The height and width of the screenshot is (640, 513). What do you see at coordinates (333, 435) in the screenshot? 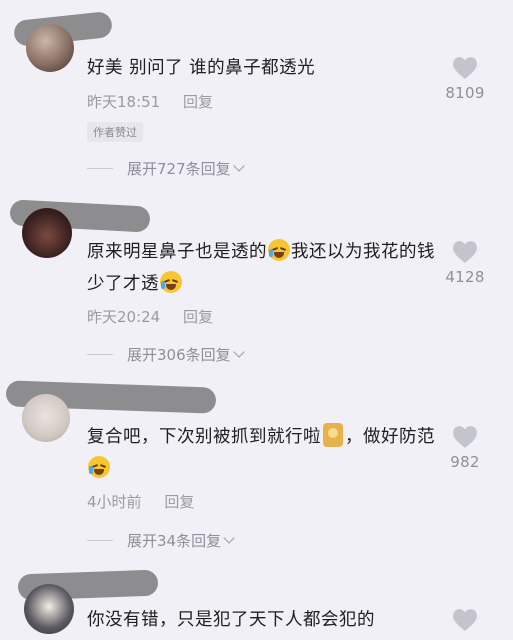
I see `sticker-icon` at bounding box center [333, 435].